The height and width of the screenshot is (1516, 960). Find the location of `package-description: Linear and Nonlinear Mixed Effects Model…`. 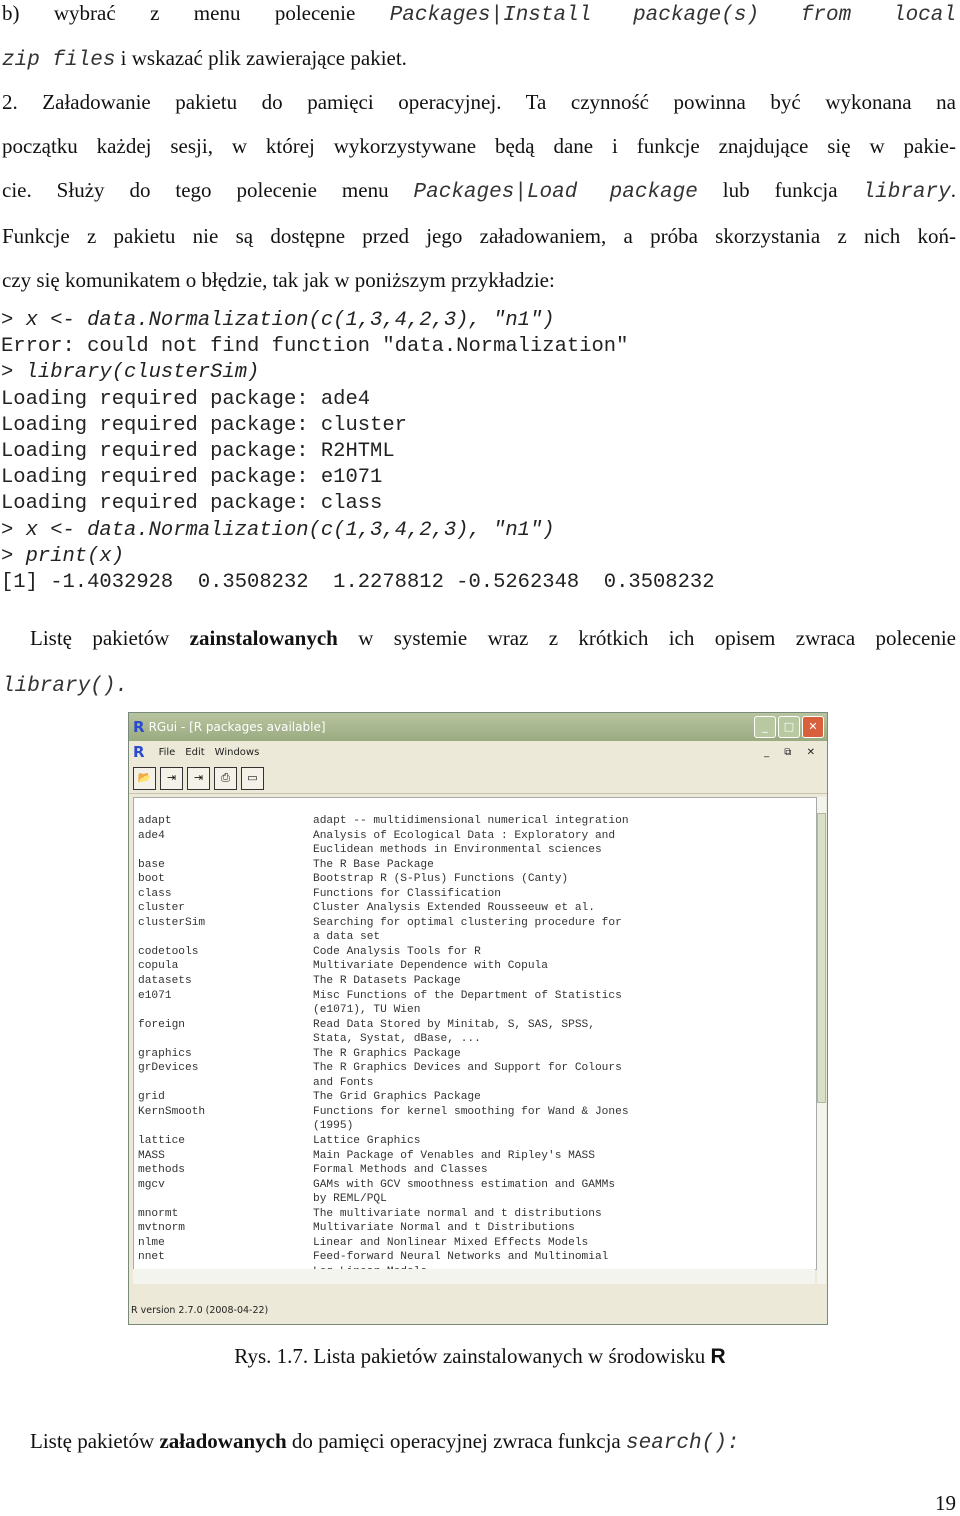

package-description: Linear and Nonlinear Mixed Effects Model… is located at coordinates (451, 1242).